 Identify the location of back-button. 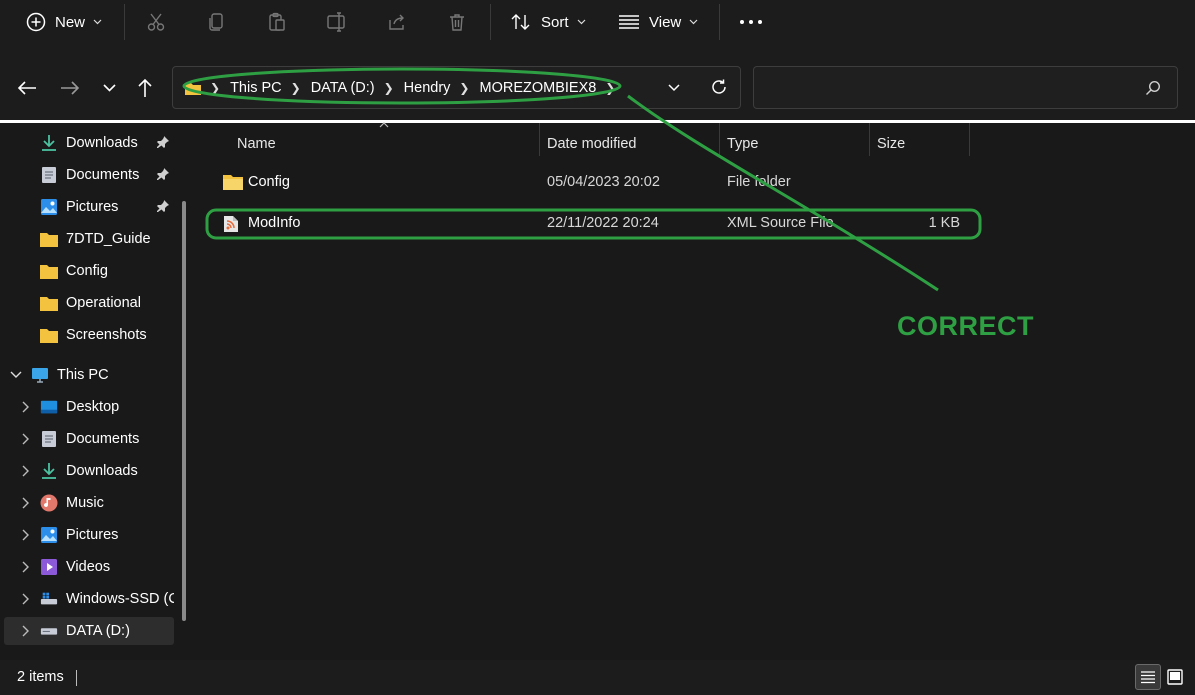
(27, 88).